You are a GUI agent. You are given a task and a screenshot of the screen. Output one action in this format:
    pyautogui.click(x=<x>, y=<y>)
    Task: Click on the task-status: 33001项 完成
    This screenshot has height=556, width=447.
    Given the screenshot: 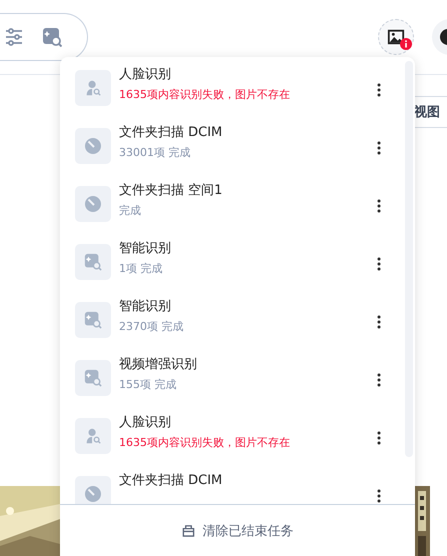 What is the action you would take?
    pyautogui.click(x=155, y=153)
    